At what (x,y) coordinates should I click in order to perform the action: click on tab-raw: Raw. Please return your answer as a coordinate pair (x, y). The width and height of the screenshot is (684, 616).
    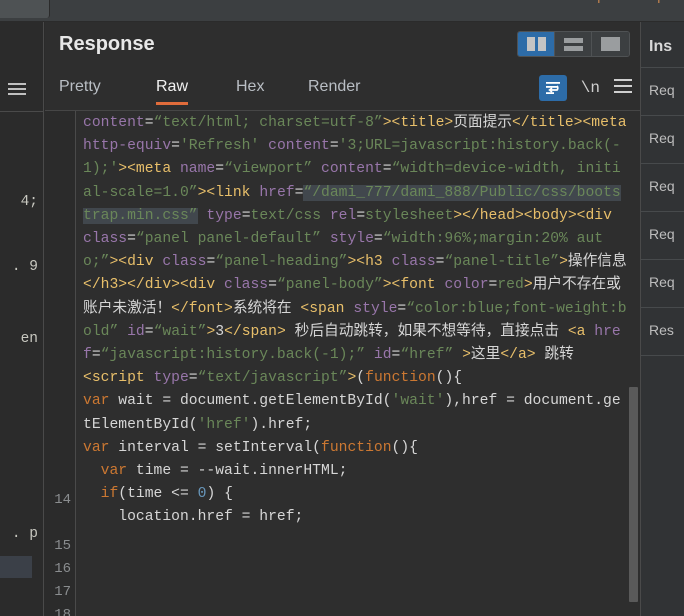
    Looking at the image, I should click on (172, 91).